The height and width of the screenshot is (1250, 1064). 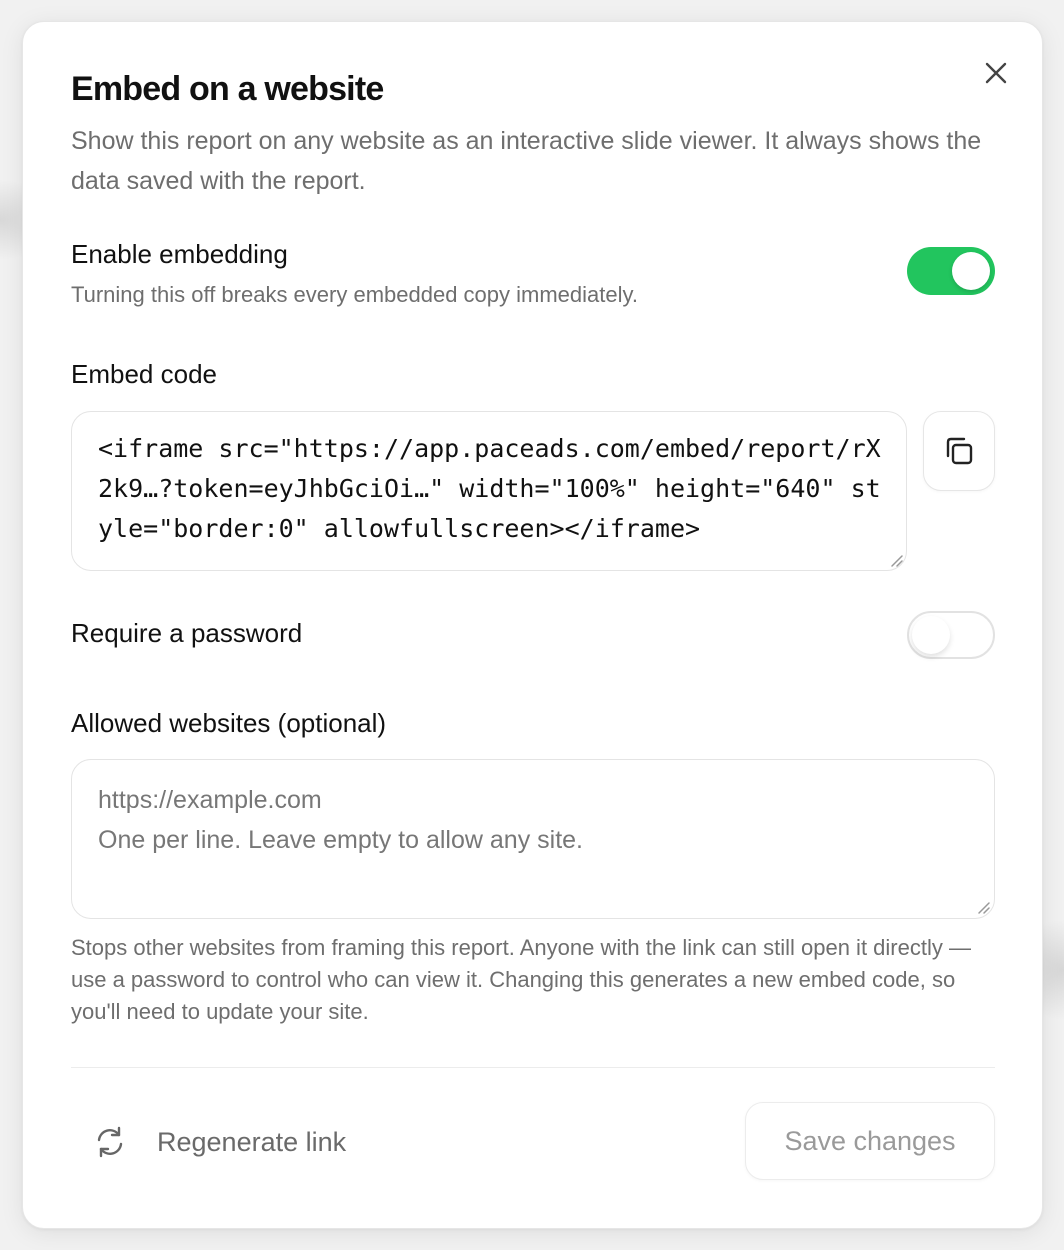 I want to click on allowed-websites-textarea, so click(x=533, y=839).